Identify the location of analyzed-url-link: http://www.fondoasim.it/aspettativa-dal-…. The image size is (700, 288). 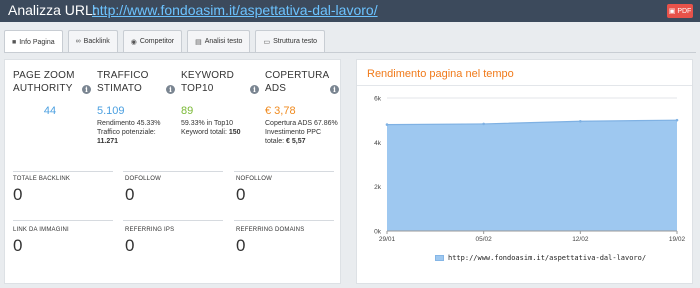
(235, 10).